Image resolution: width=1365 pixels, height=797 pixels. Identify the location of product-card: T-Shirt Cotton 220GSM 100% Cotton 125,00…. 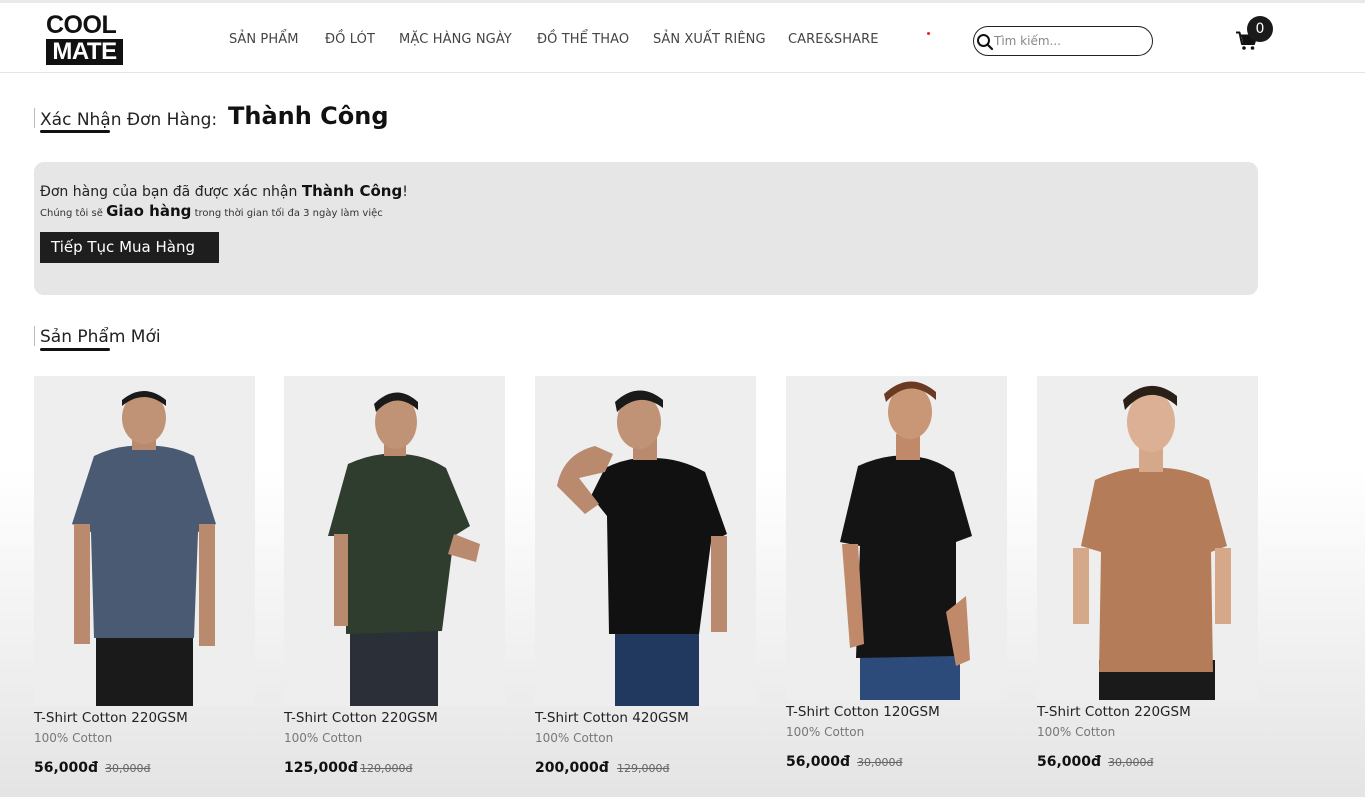
(394, 581).